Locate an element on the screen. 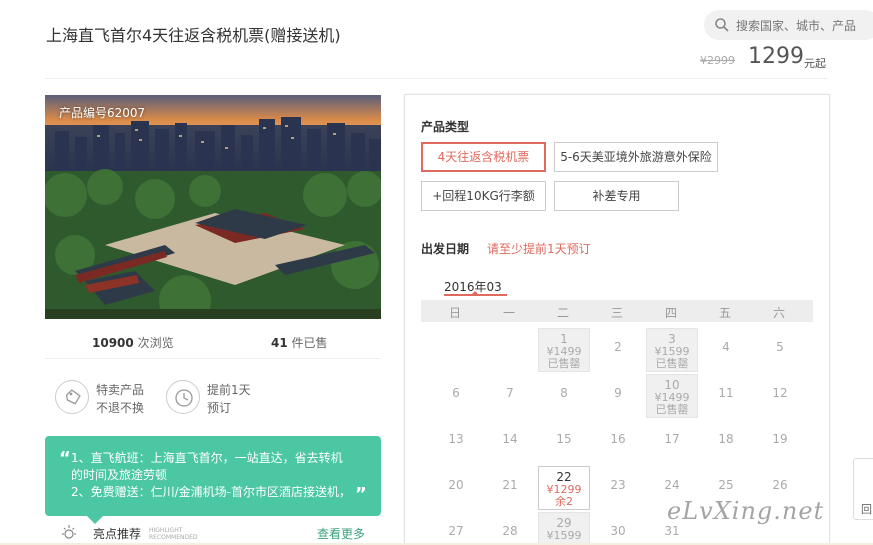  weekday-label: 日 is located at coordinates (454, 313).